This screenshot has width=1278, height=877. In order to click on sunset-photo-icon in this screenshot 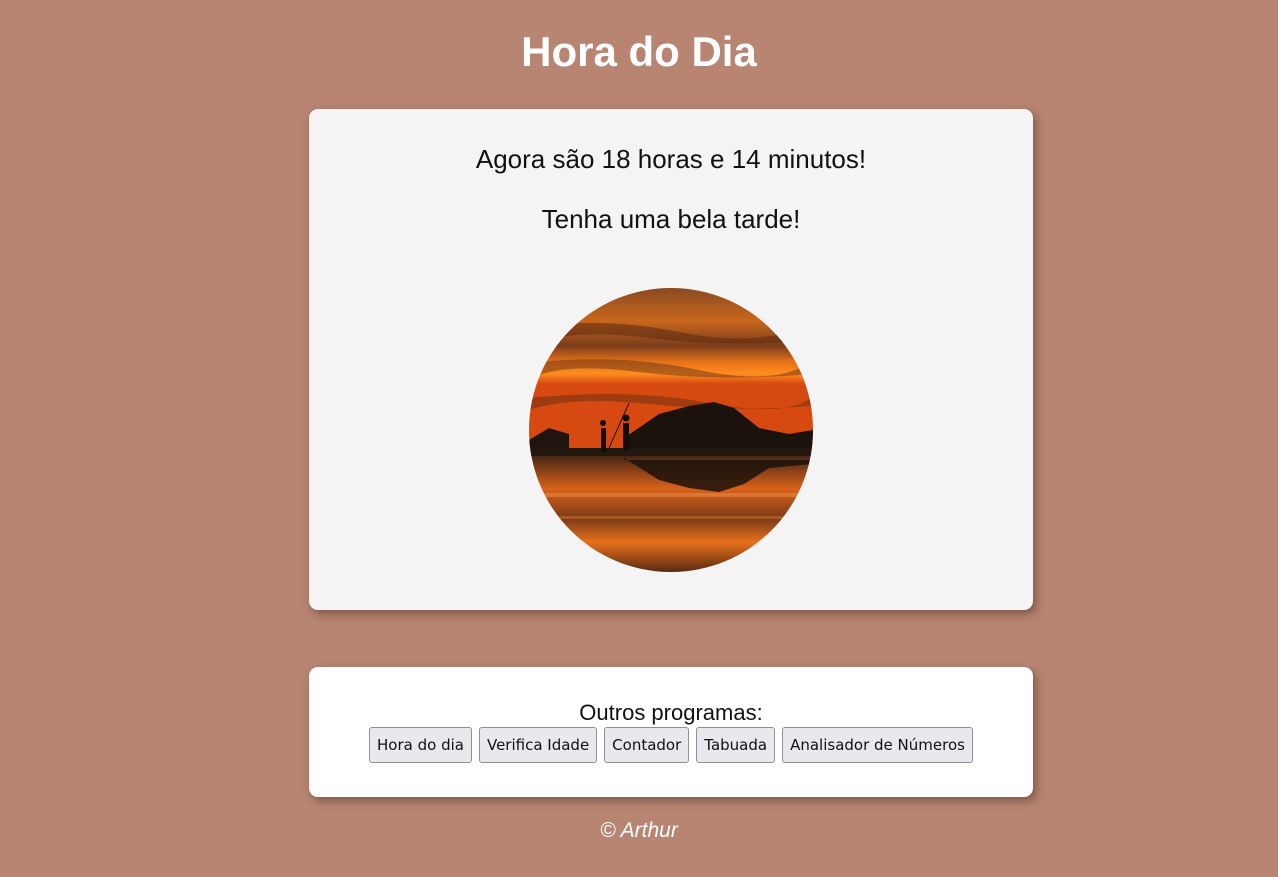, I will do `click(671, 430)`.